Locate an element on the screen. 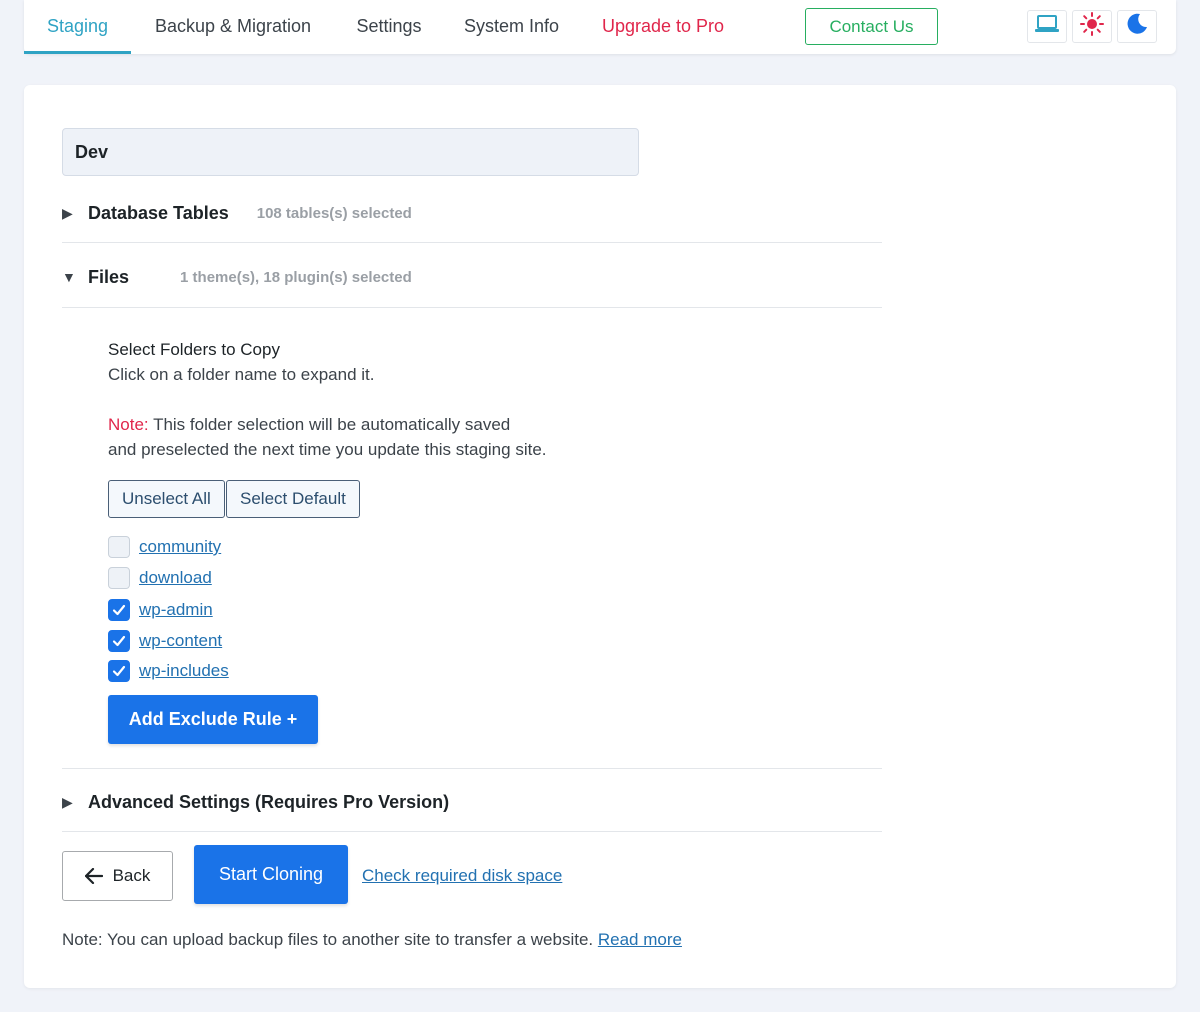 The image size is (1200, 1012). staging-site-name: Dev is located at coordinates (350, 152).